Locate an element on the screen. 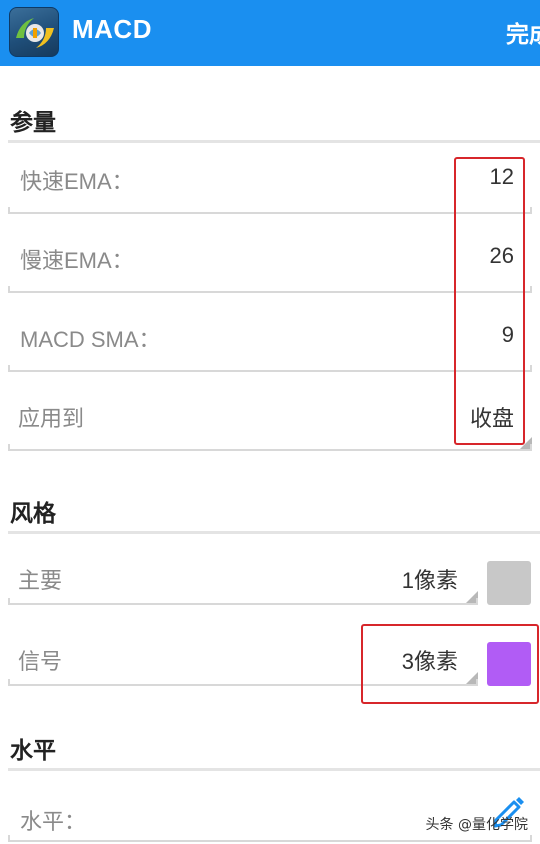 Image resolution: width=540 pixels, height=844 pixels. fast-ema-field: 快速EMA： 12 is located at coordinates (270, 181).